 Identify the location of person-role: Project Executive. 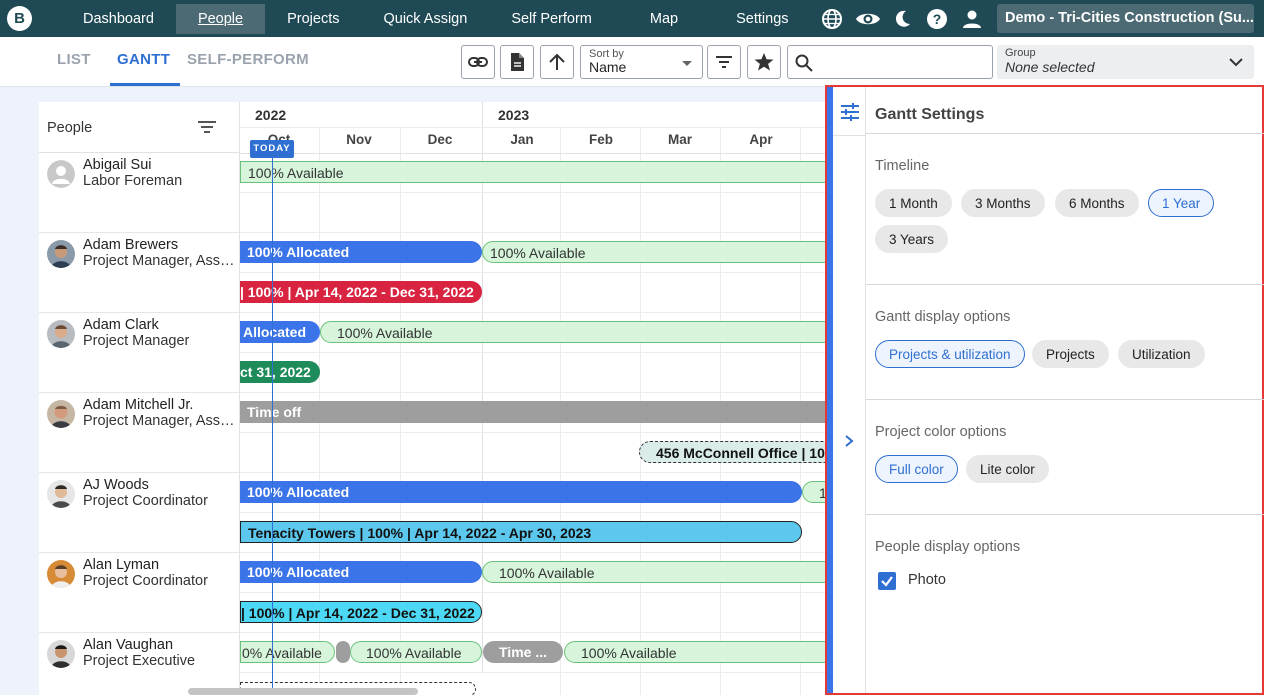
(139, 661).